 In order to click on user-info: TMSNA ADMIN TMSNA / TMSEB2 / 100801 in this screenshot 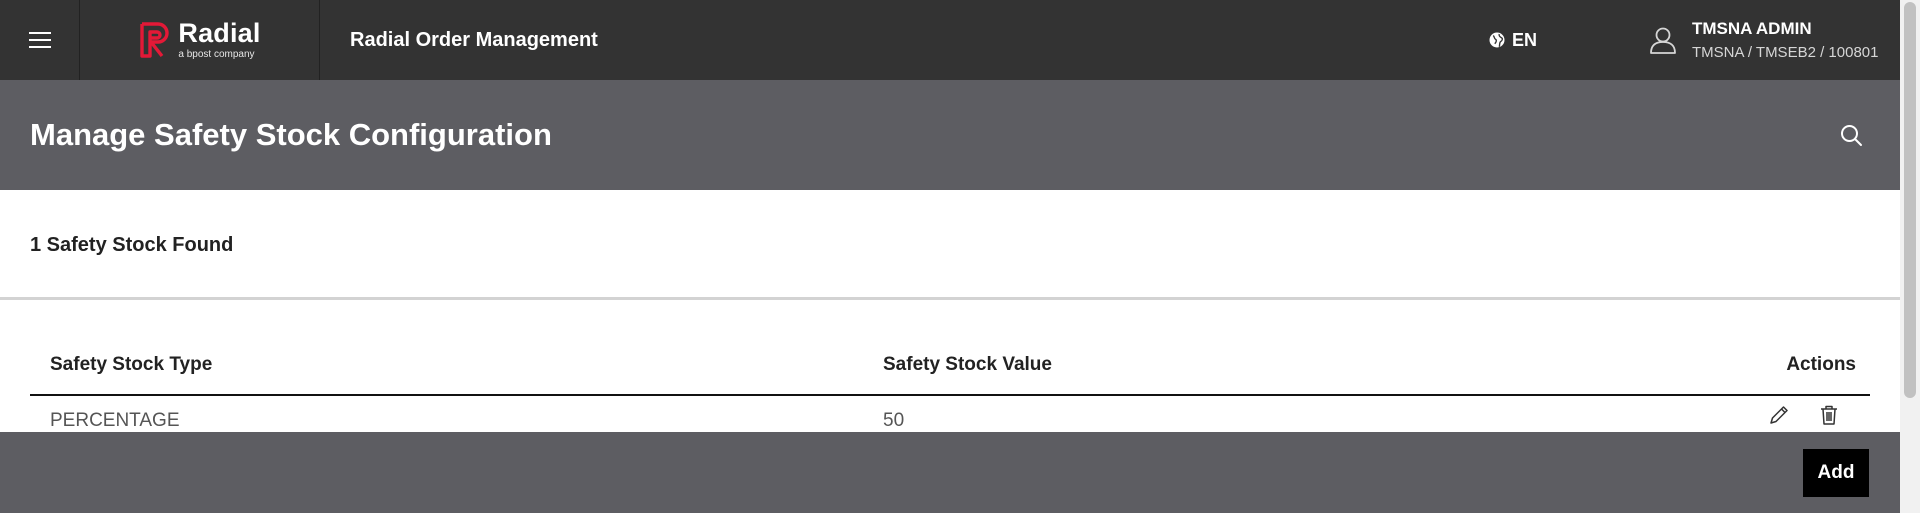, I will do `click(1785, 39)`.